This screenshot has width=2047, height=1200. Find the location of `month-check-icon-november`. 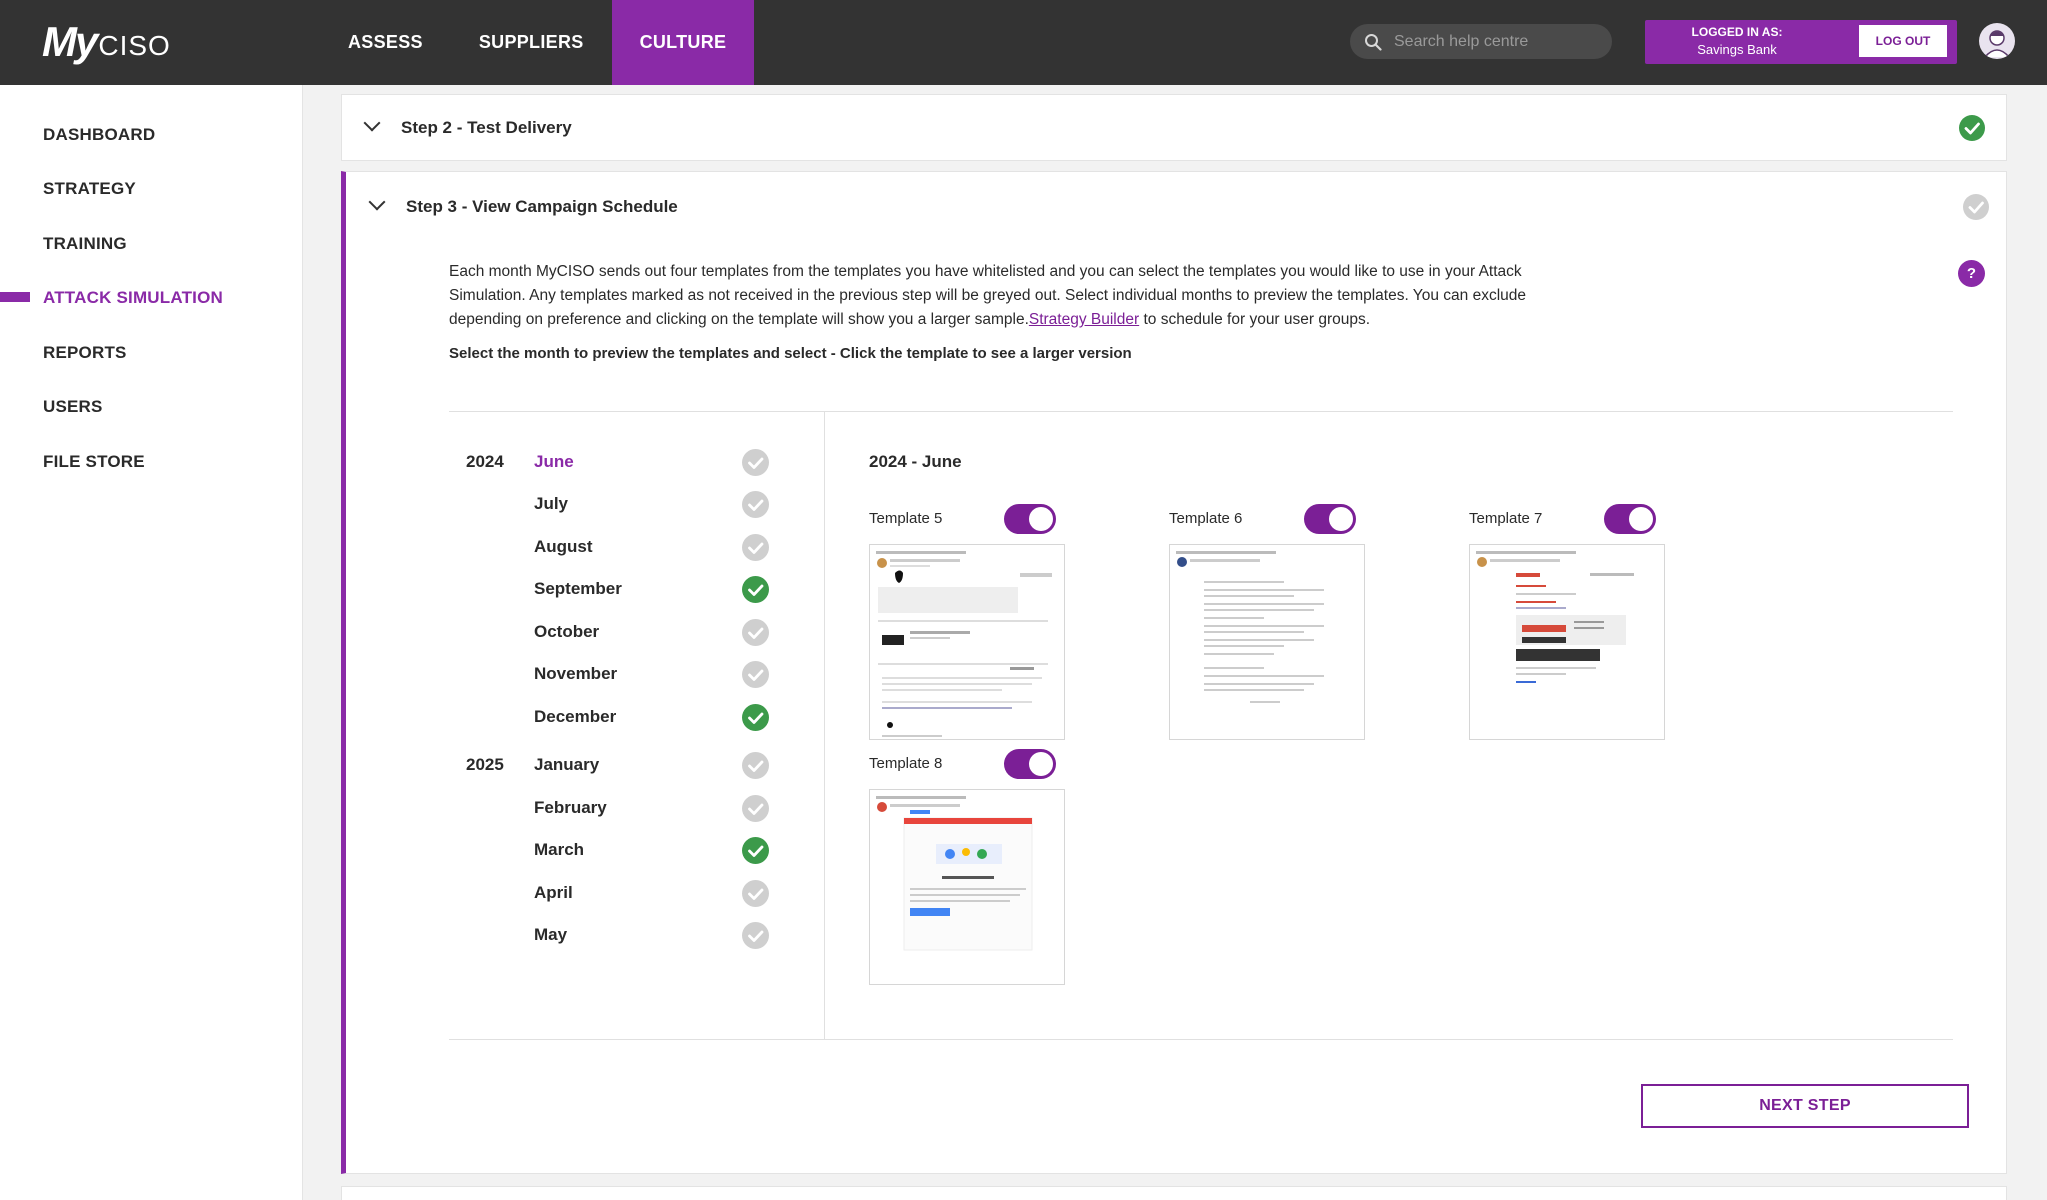

month-check-icon-november is located at coordinates (755, 674).